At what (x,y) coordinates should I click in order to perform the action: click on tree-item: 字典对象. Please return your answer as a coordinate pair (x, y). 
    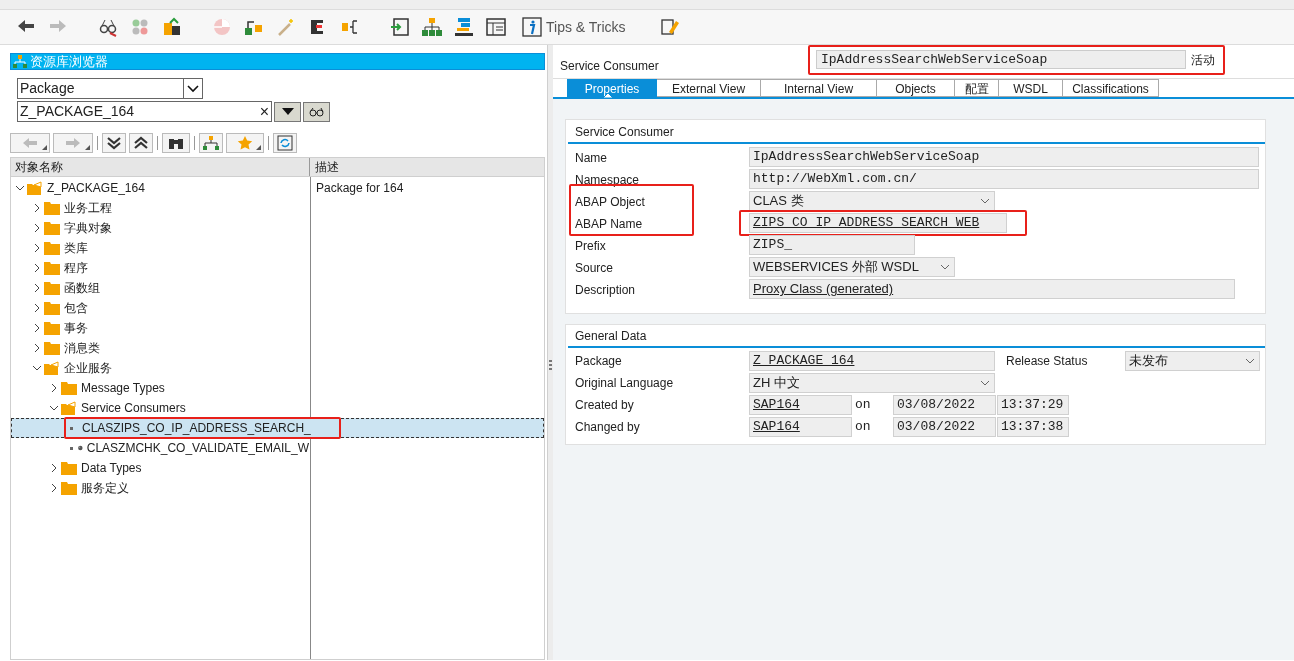
    Looking at the image, I should click on (88, 228).